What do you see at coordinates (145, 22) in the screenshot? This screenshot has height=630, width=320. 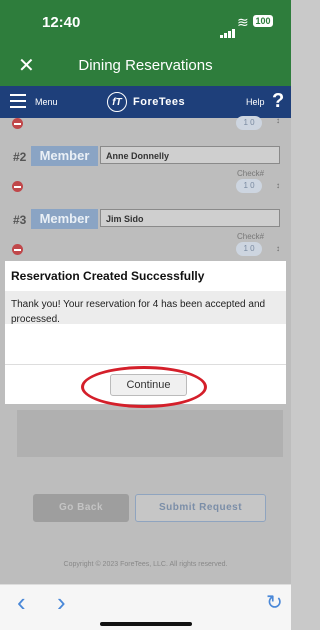 I see `status-bar: 12:40 ≋ 100` at bounding box center [145, 22].